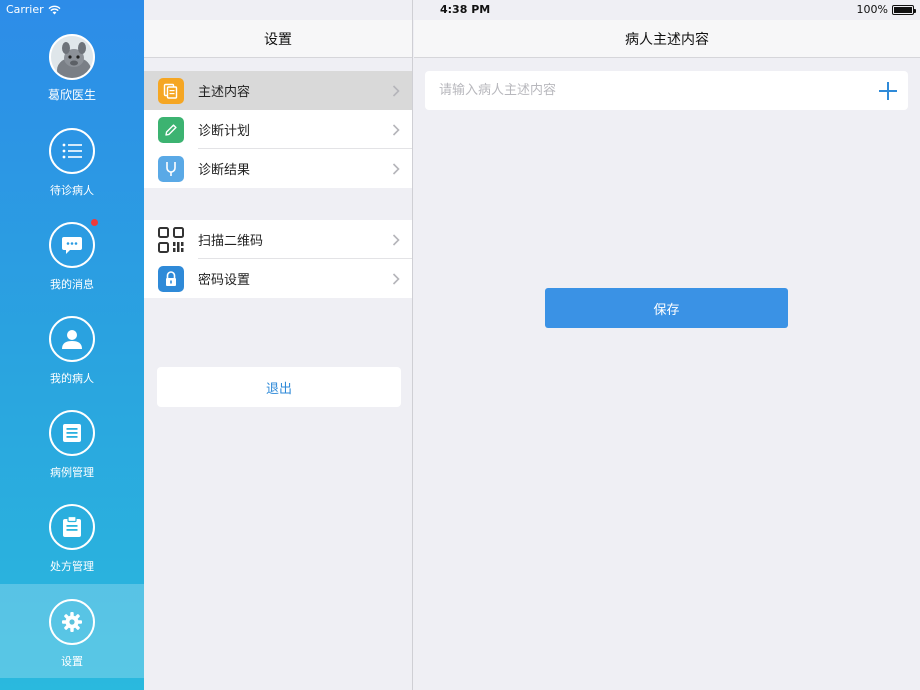  Describe the element at coordinates (224, 280) in the screenshot. I see `row-label: 密码设置` at that location.